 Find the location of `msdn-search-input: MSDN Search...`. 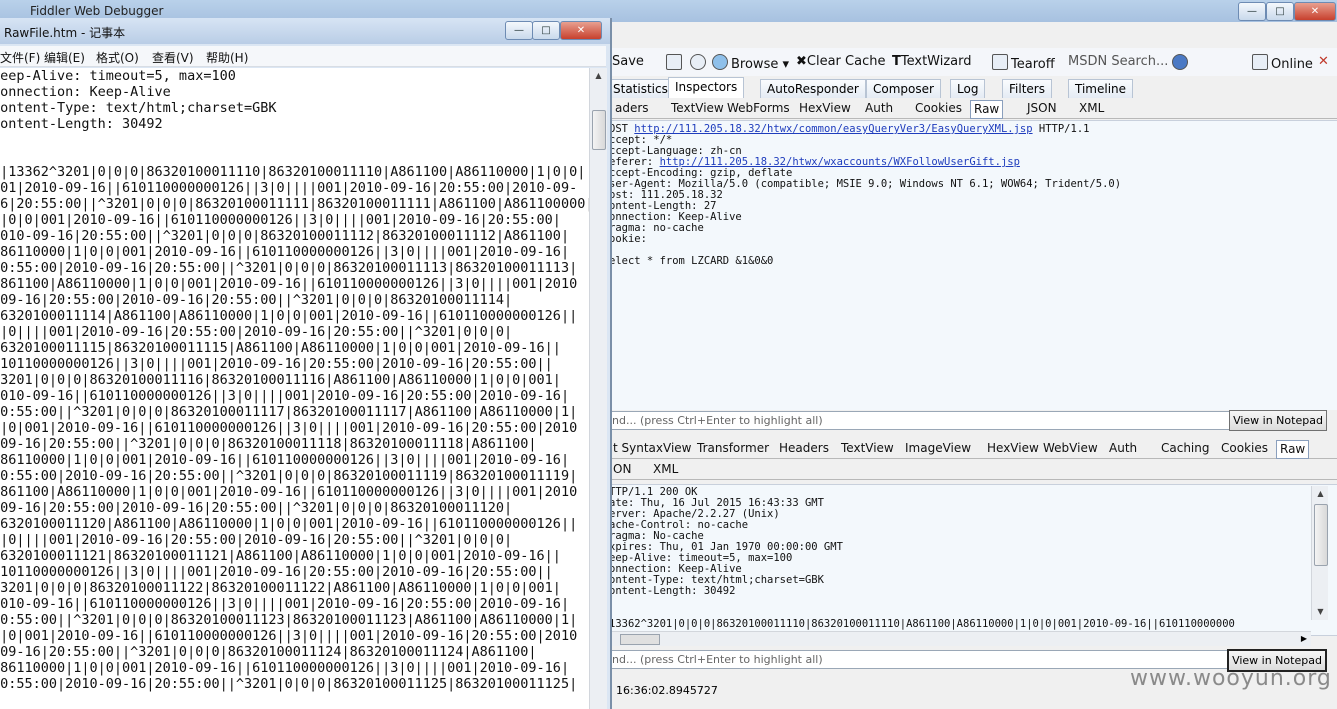

msdn-search-input: MSDN Search... is located at coordinates (1118, 61).